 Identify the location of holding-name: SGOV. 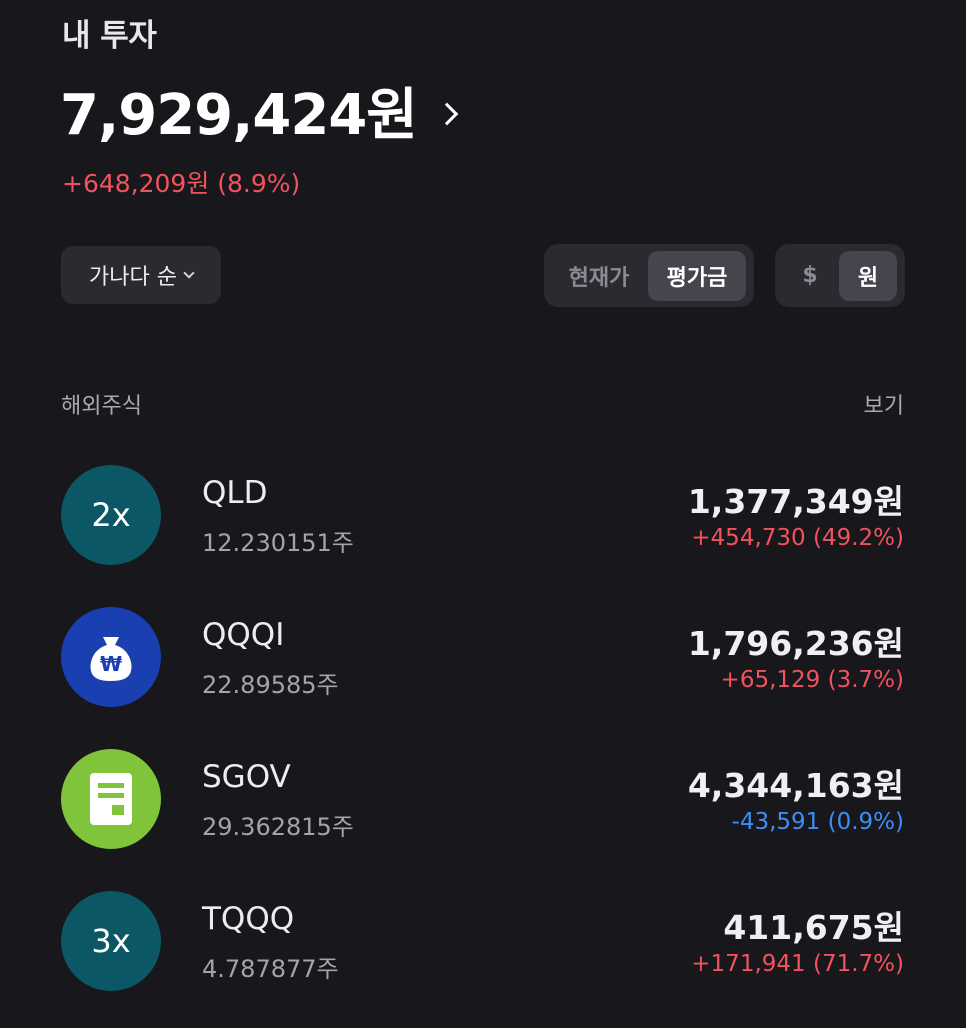
(246, 777).